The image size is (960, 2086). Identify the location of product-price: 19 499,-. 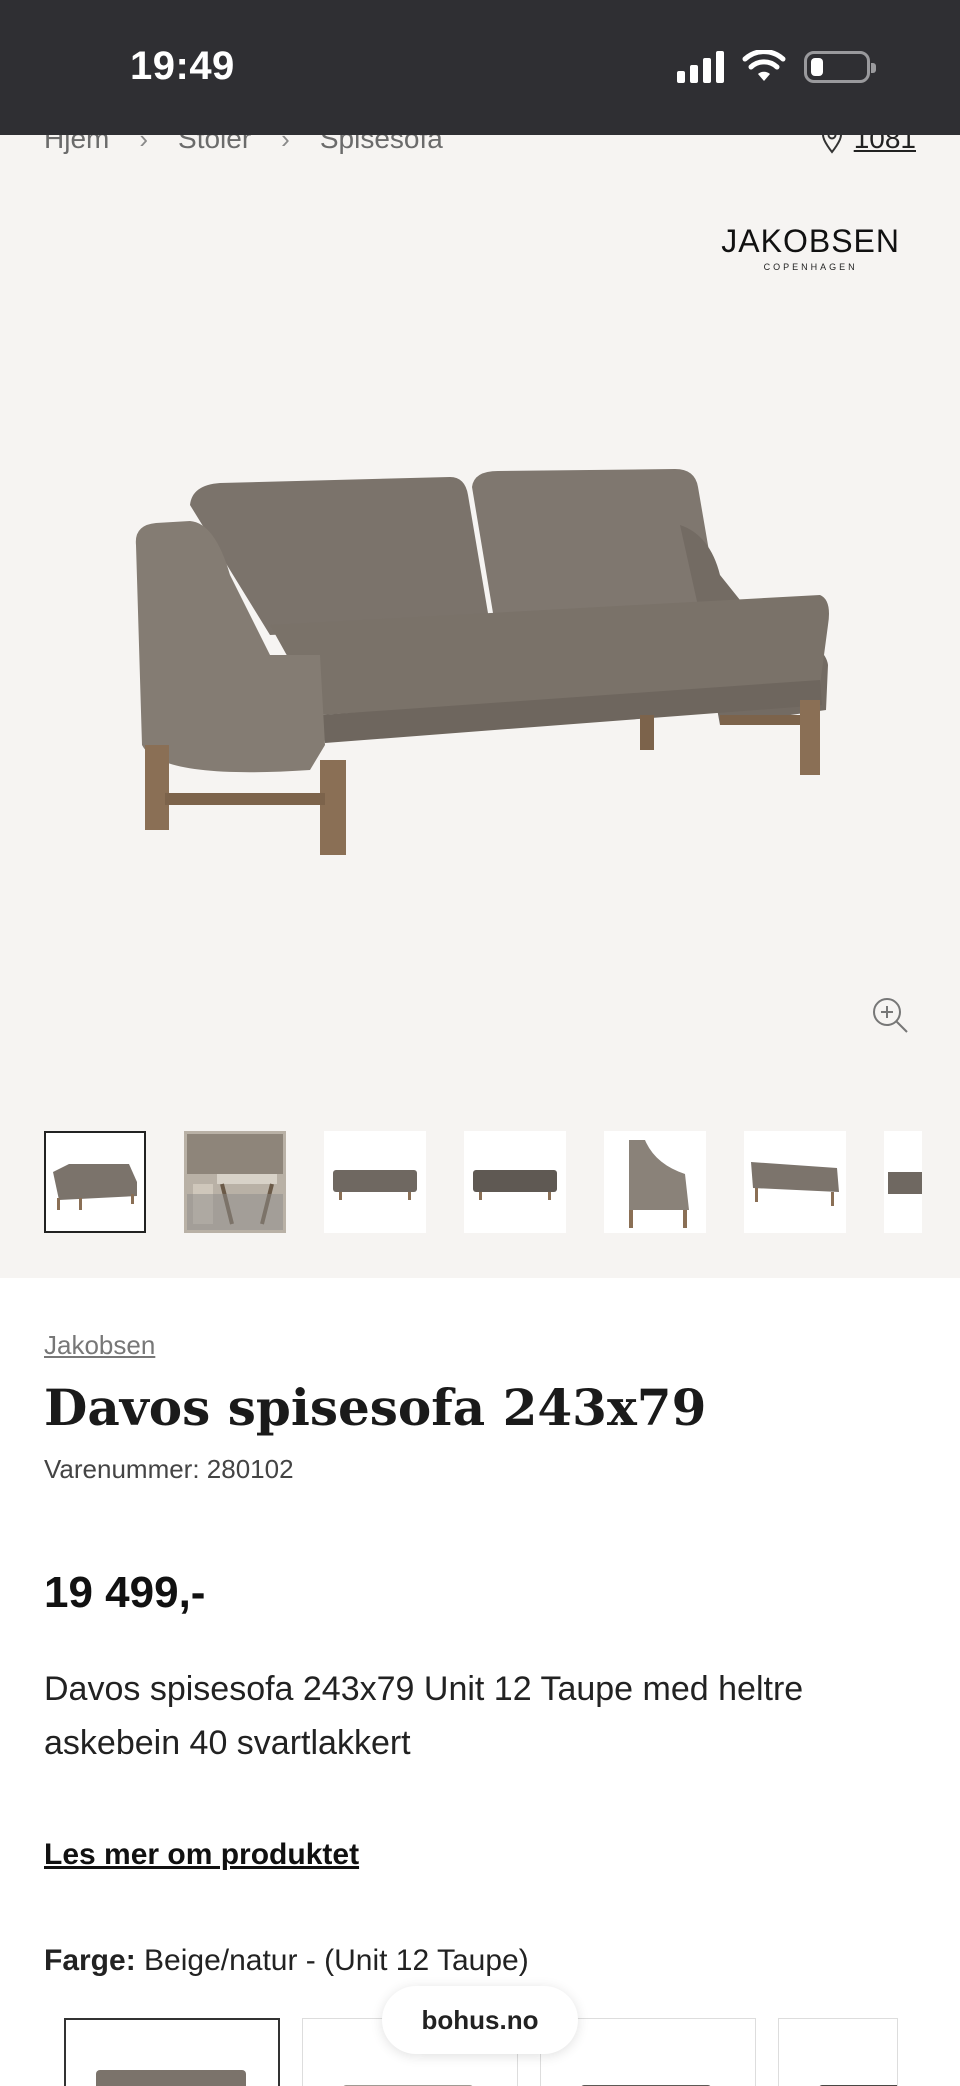
(125, 1592).